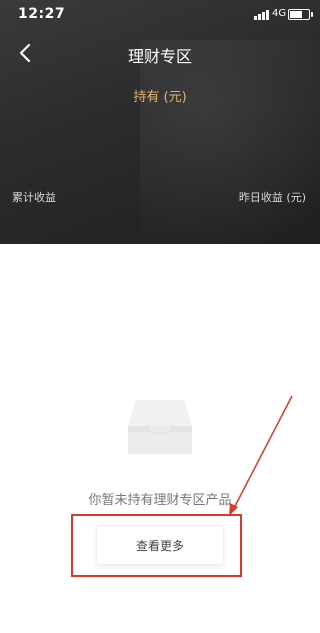 The height and width of the screenshot is (633, 320). I want to click on highlight-box, so click(156, 545).